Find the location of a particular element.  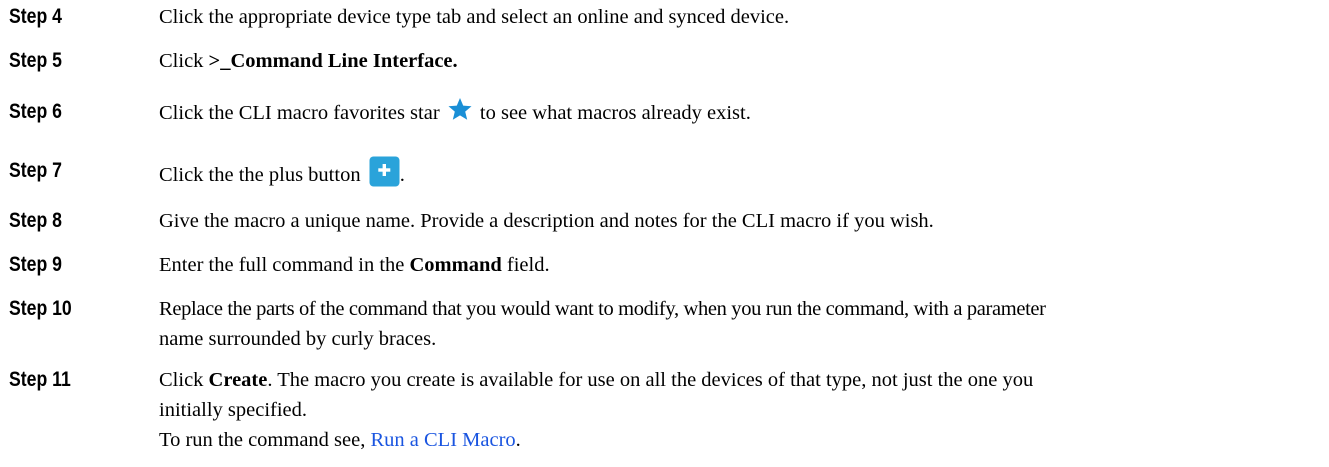

step-label: Step 6 is located at coordinates (35, 111).